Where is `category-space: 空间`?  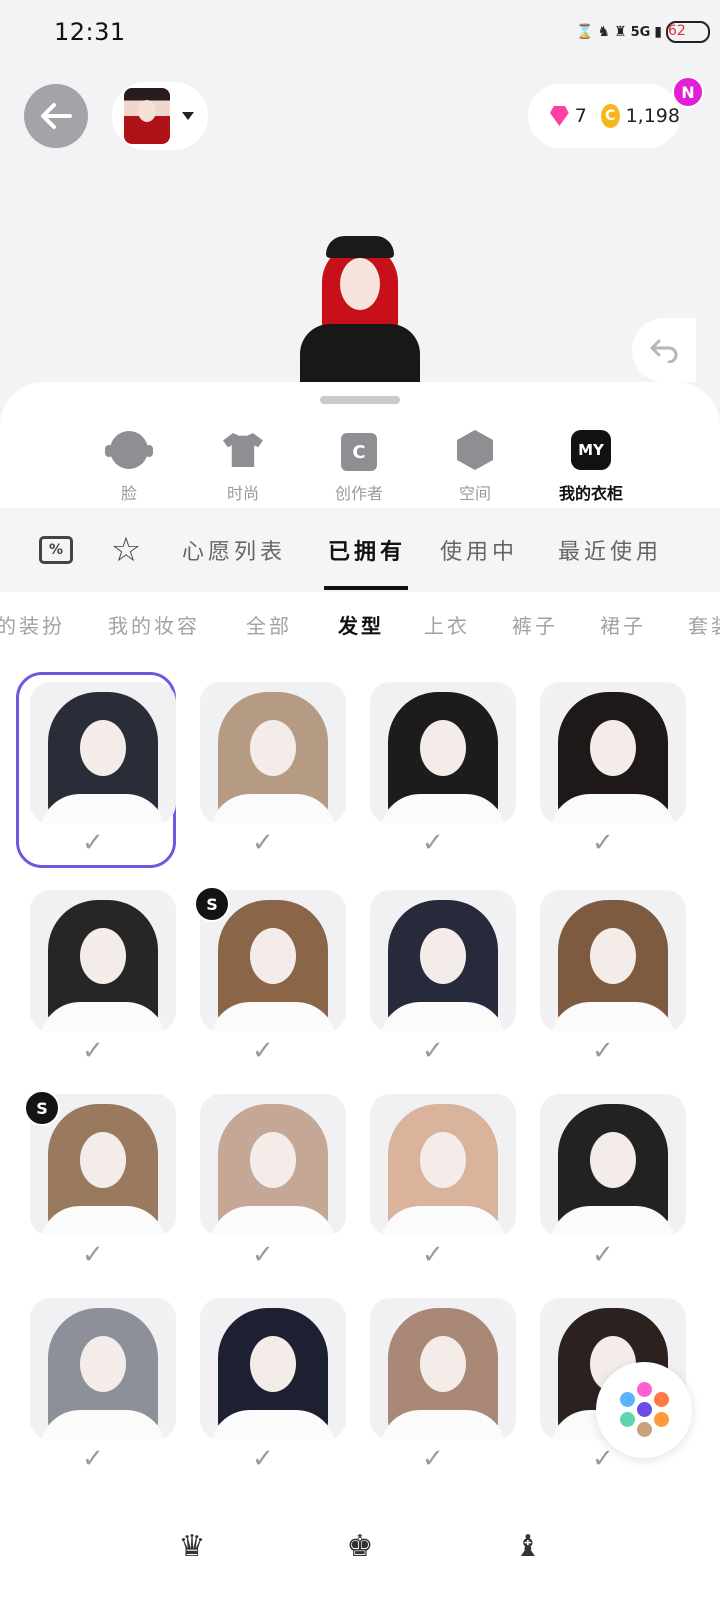 category-space: 空间 is located at coordinates (475, 467).